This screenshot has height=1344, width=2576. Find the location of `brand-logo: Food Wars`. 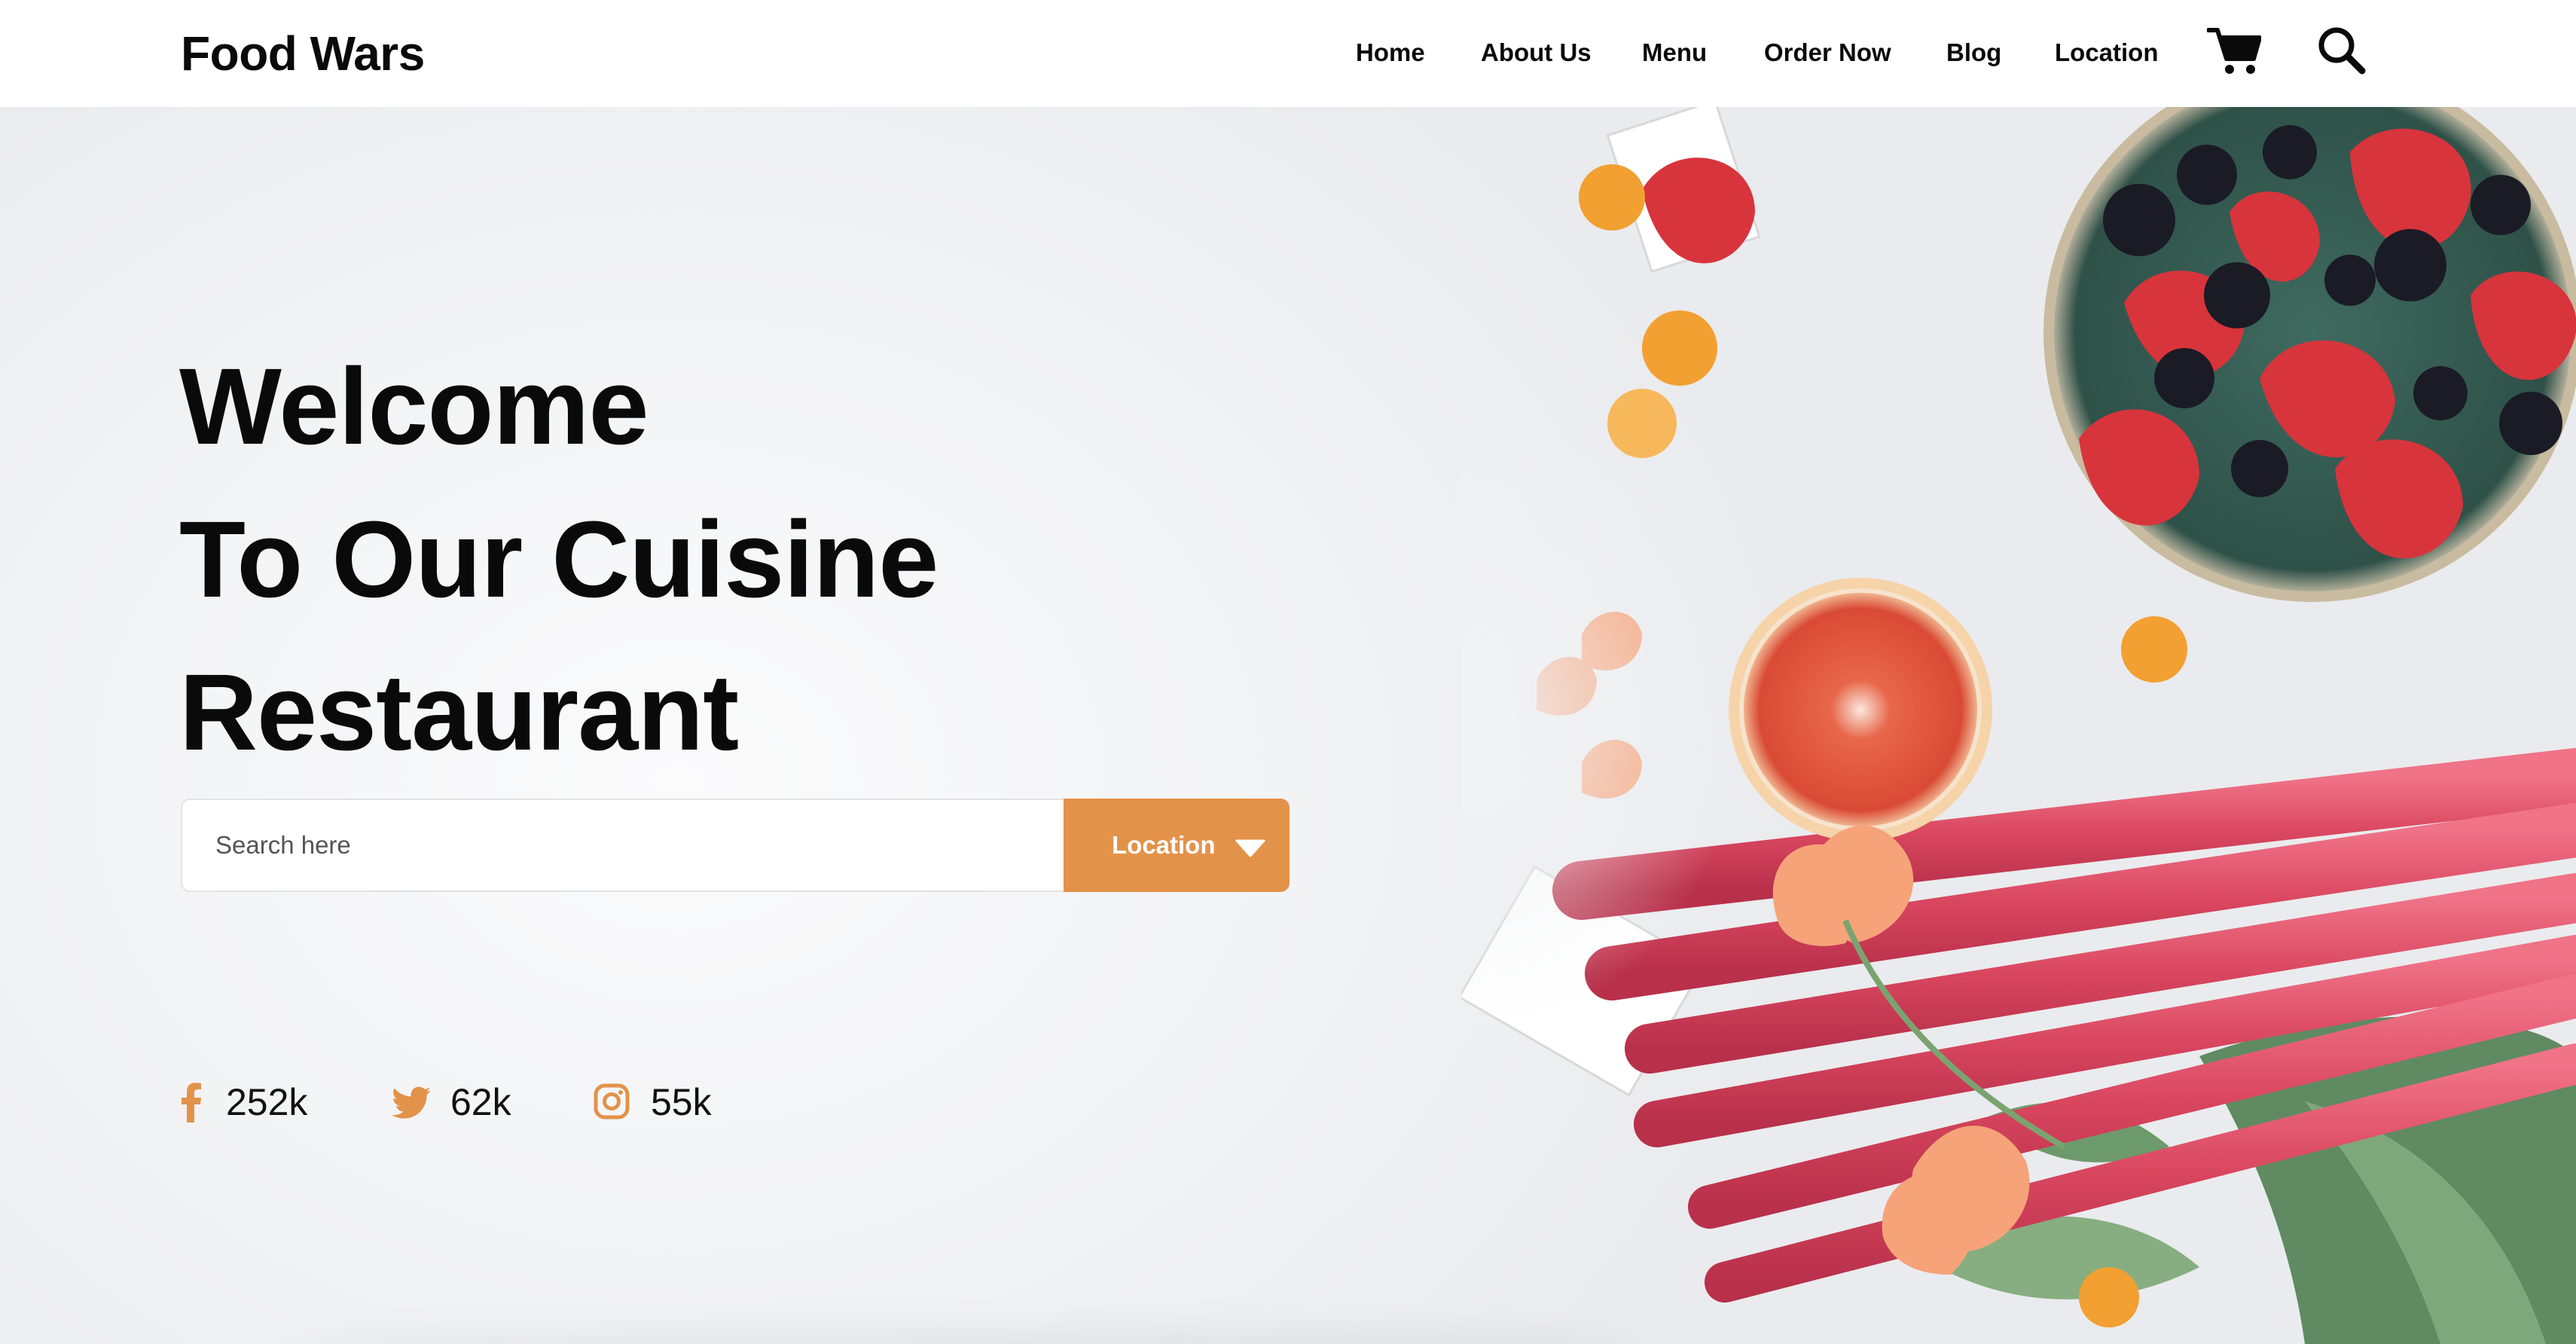

brand-logo: Food Wars is located at coordinates (303, 53).